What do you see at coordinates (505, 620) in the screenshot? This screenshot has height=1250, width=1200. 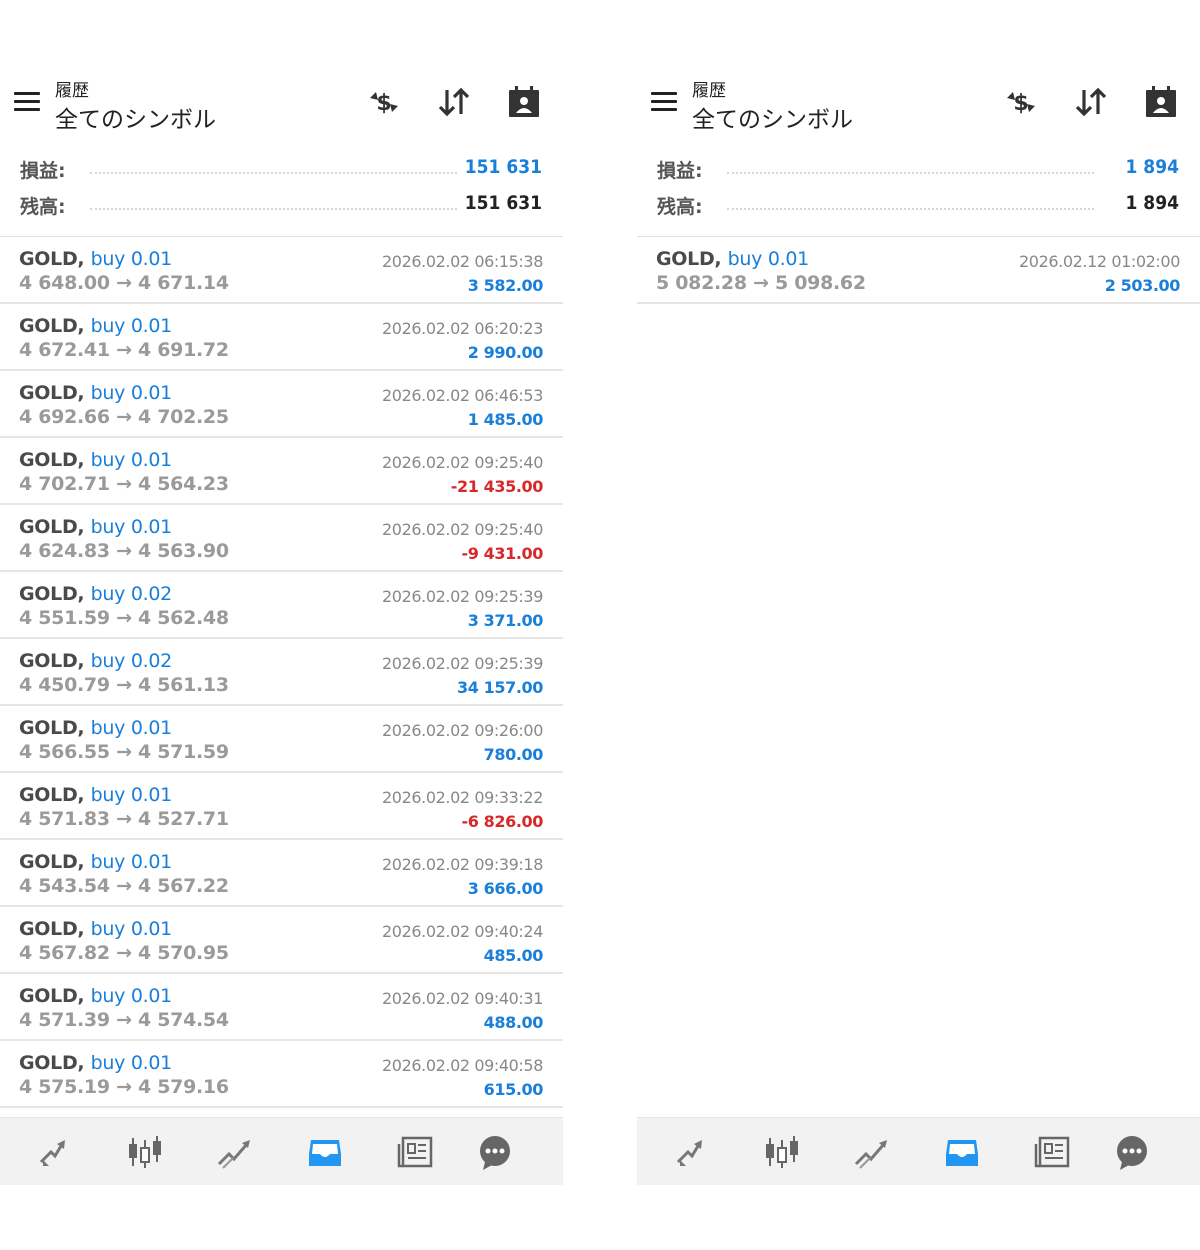 I see `deal-profit: 3 371.00` at bounding box center [505, 620].